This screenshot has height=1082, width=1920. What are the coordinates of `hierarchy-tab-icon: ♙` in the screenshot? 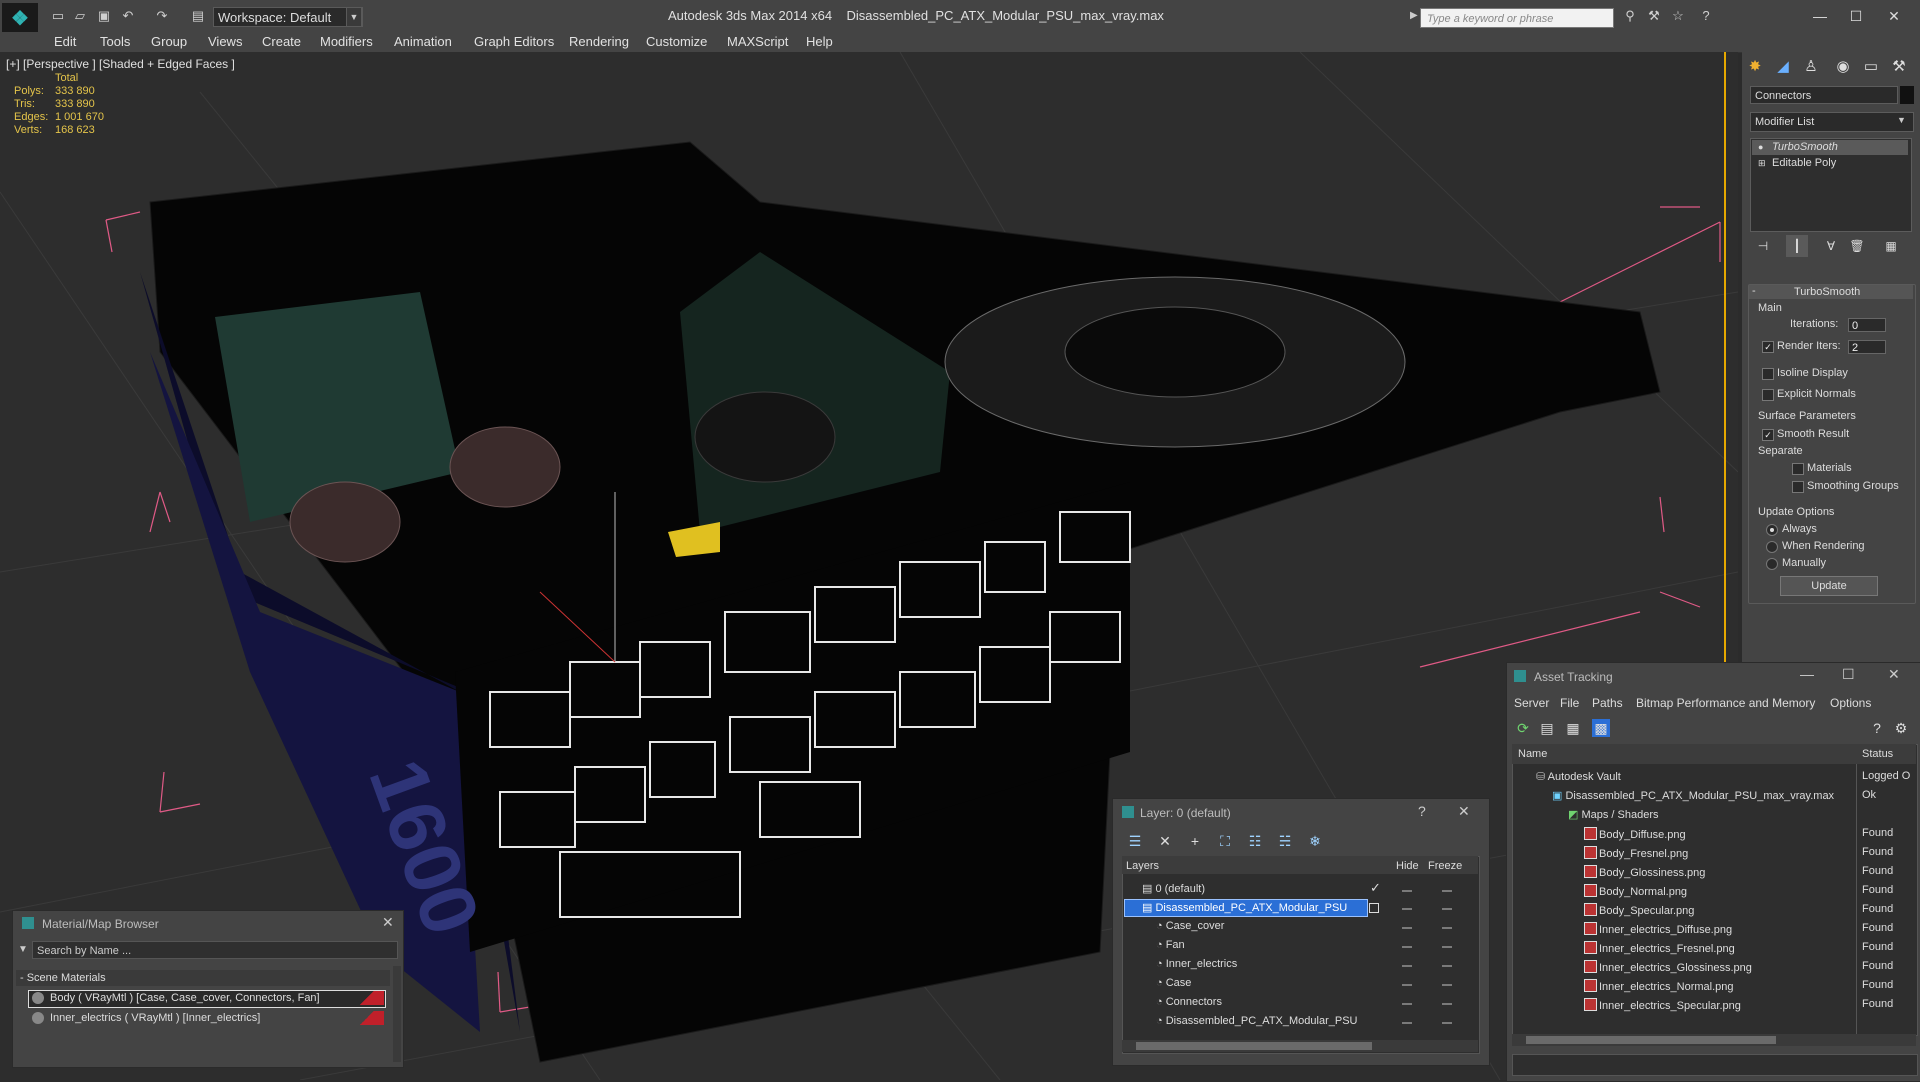 It's located at (1811, 67).